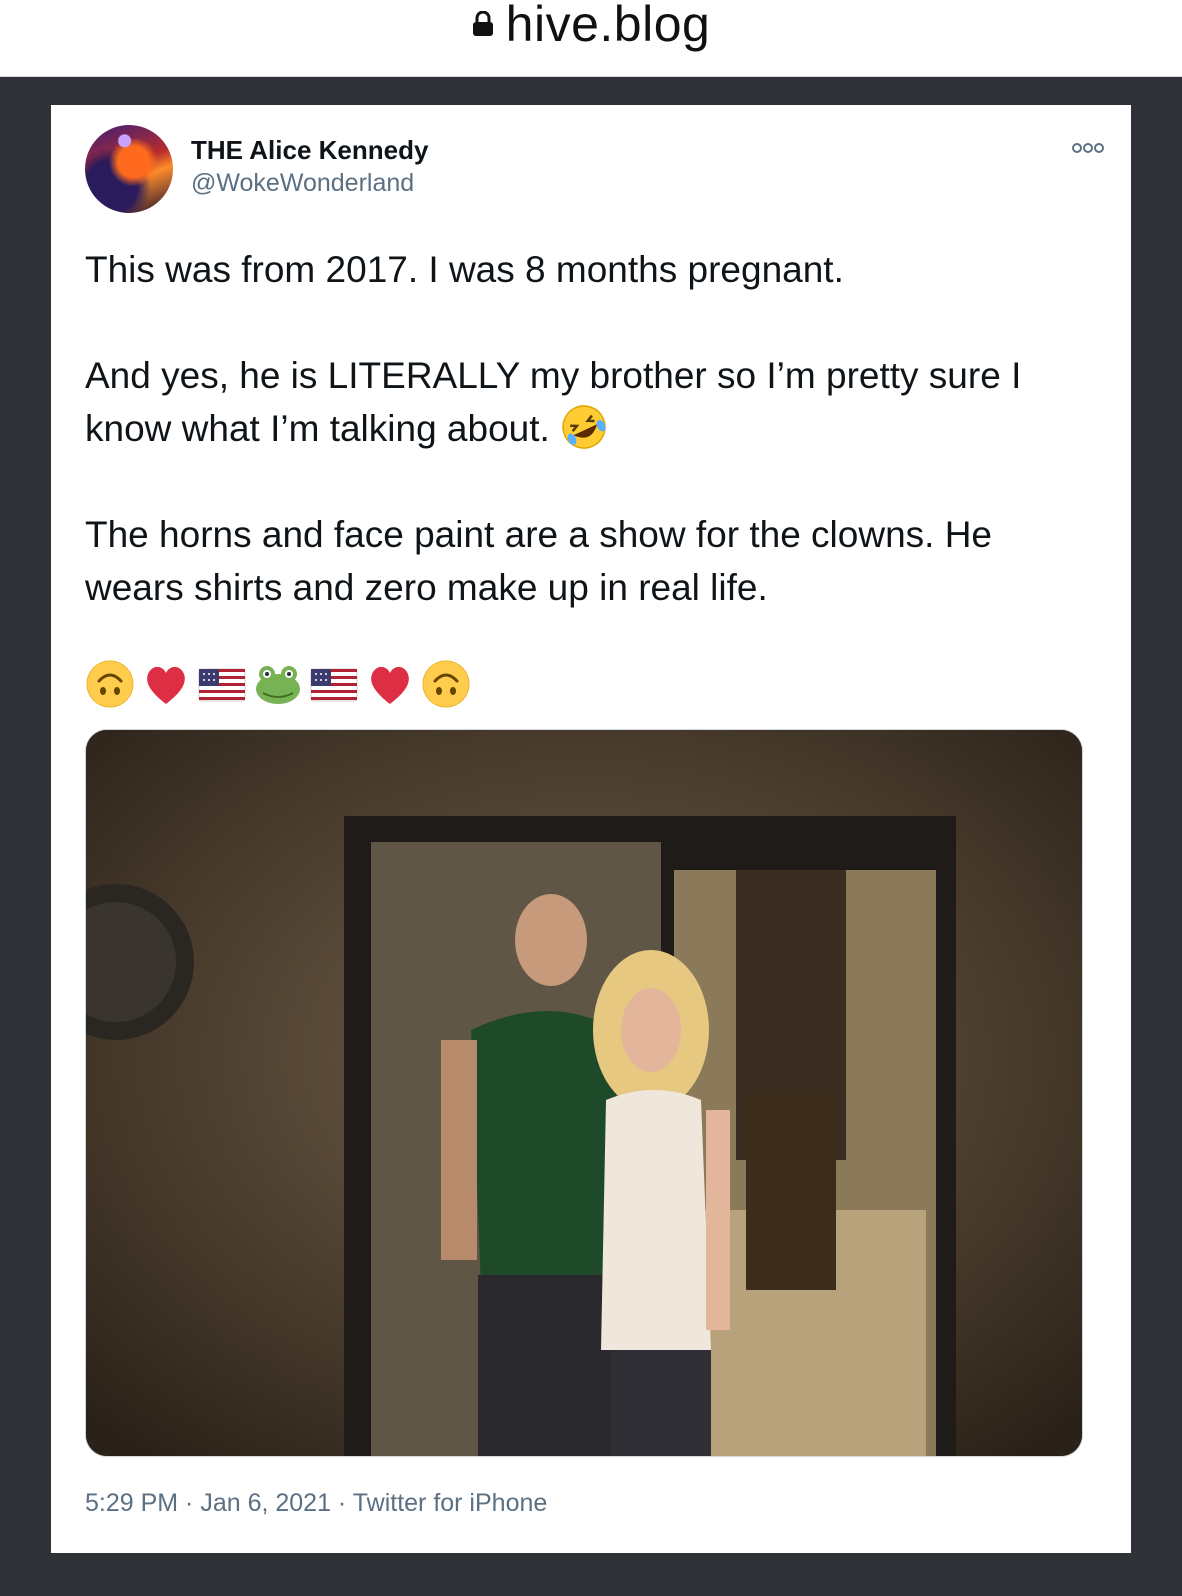  I want to click on rolling-on-floor-laughing-emoji-icon, so click(584, 427).